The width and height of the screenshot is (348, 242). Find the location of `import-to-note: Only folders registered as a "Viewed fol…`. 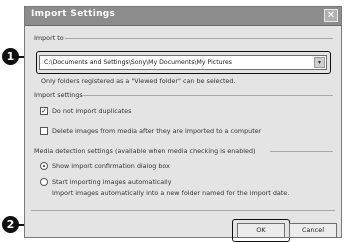

import-to-note: Only folders registered as a "Viewed fol… is located at coordinates (138, 81).